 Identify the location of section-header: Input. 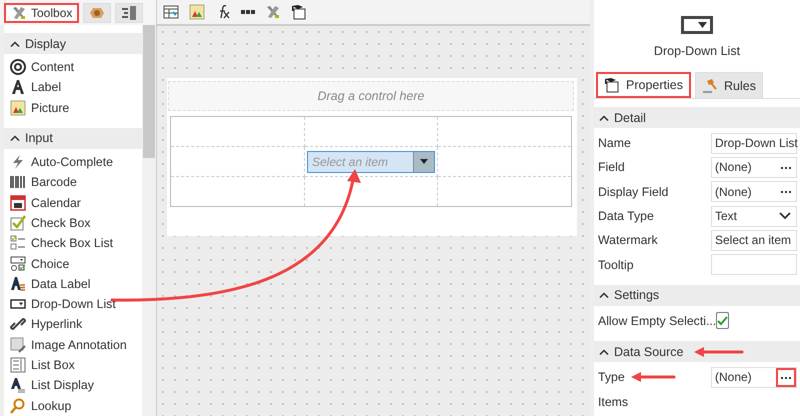
(73, 138).